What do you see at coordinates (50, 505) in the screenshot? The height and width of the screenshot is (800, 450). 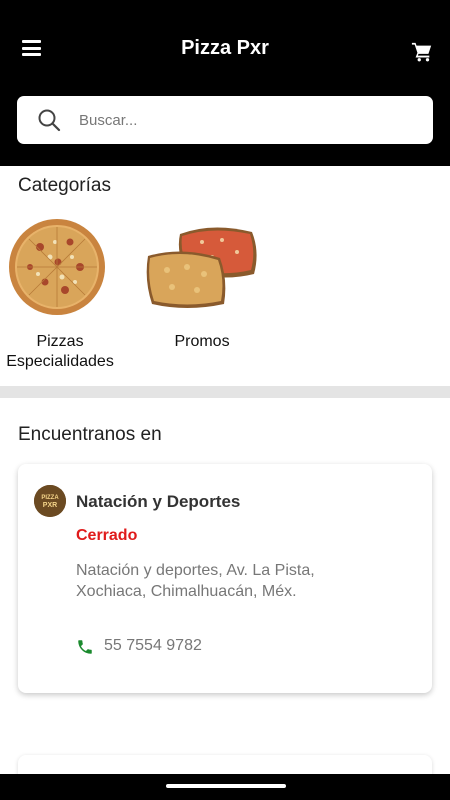 I see `logo-text-bottom: PXR` at bounding box center [50, 505].